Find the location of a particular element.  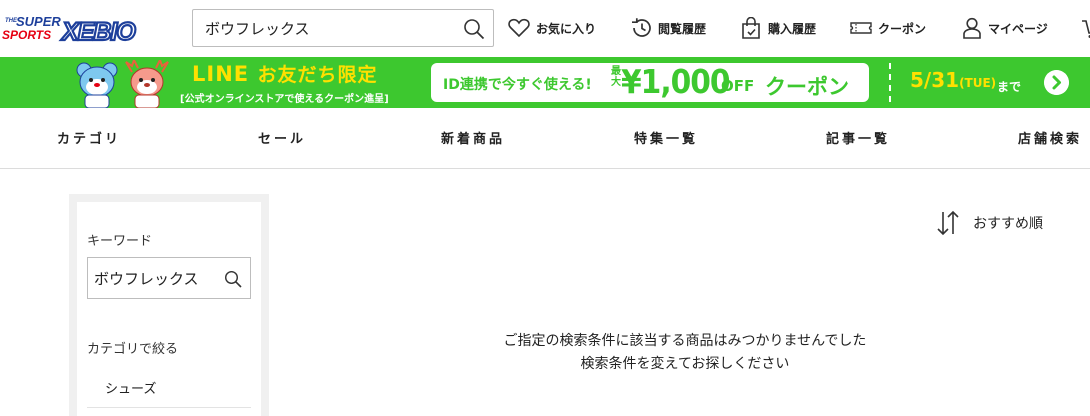

mypage-link: マイページ is located at coordinates (1005, 28).